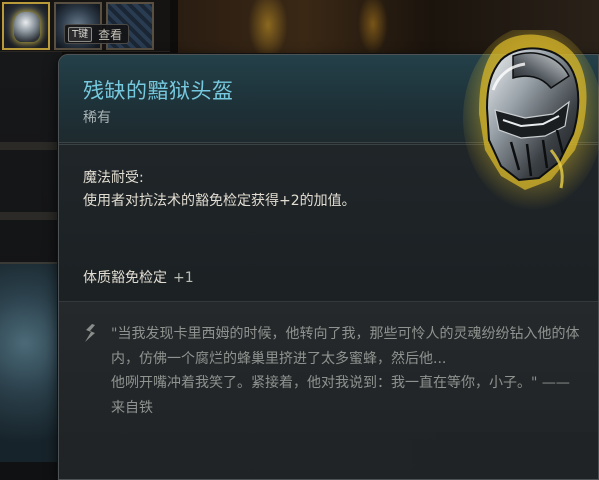  Describe the element at coordinates (158, 91) in the screenshot. I see `item-name: 残缺的黯狱头盔` at that location.